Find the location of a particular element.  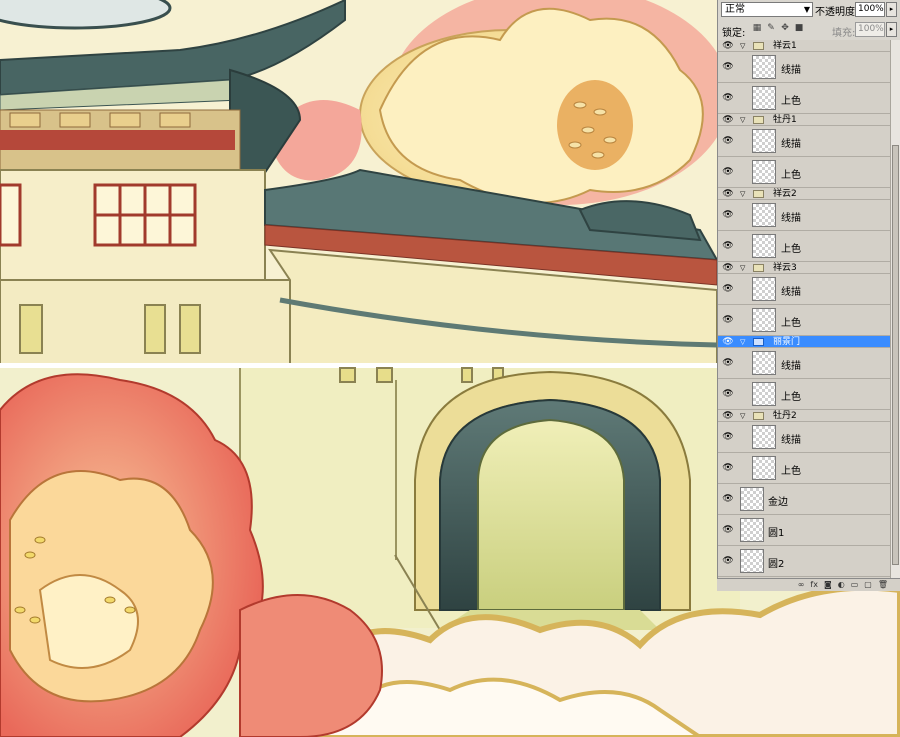

lock-label: 锁定: is located at coordinates (734, 33).